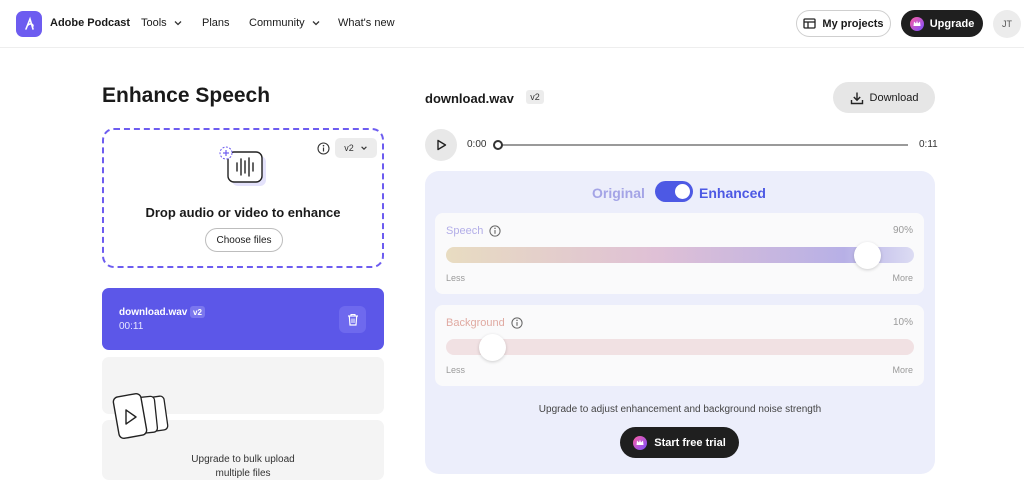  I want to click on toggle-knob, so click(682, 191).